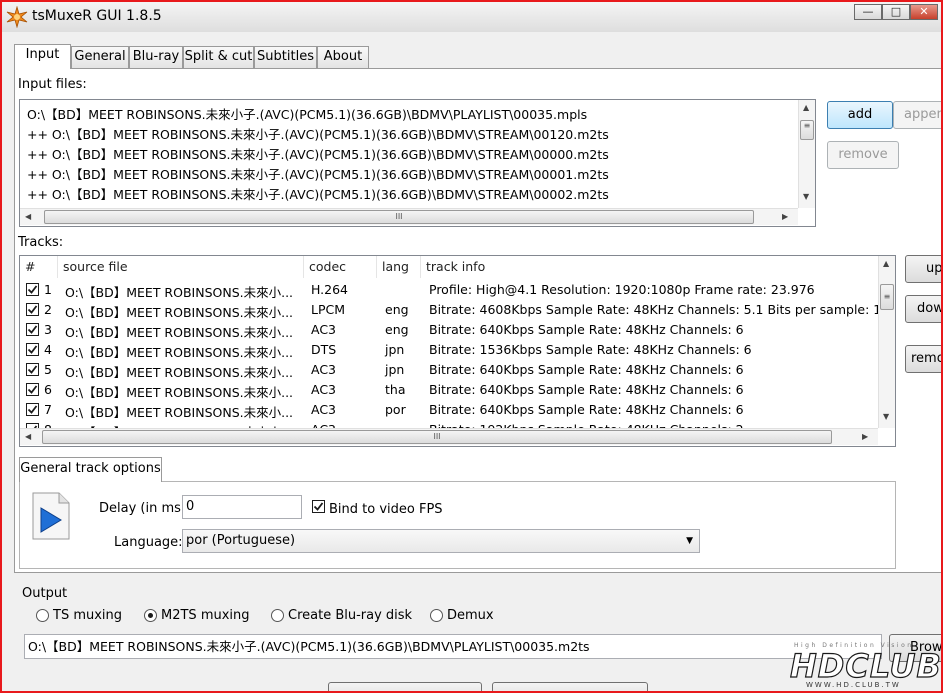  Describe the element at coordinates (48, 409) in the screenshot. I see `track-number-cell: 7` at that location.